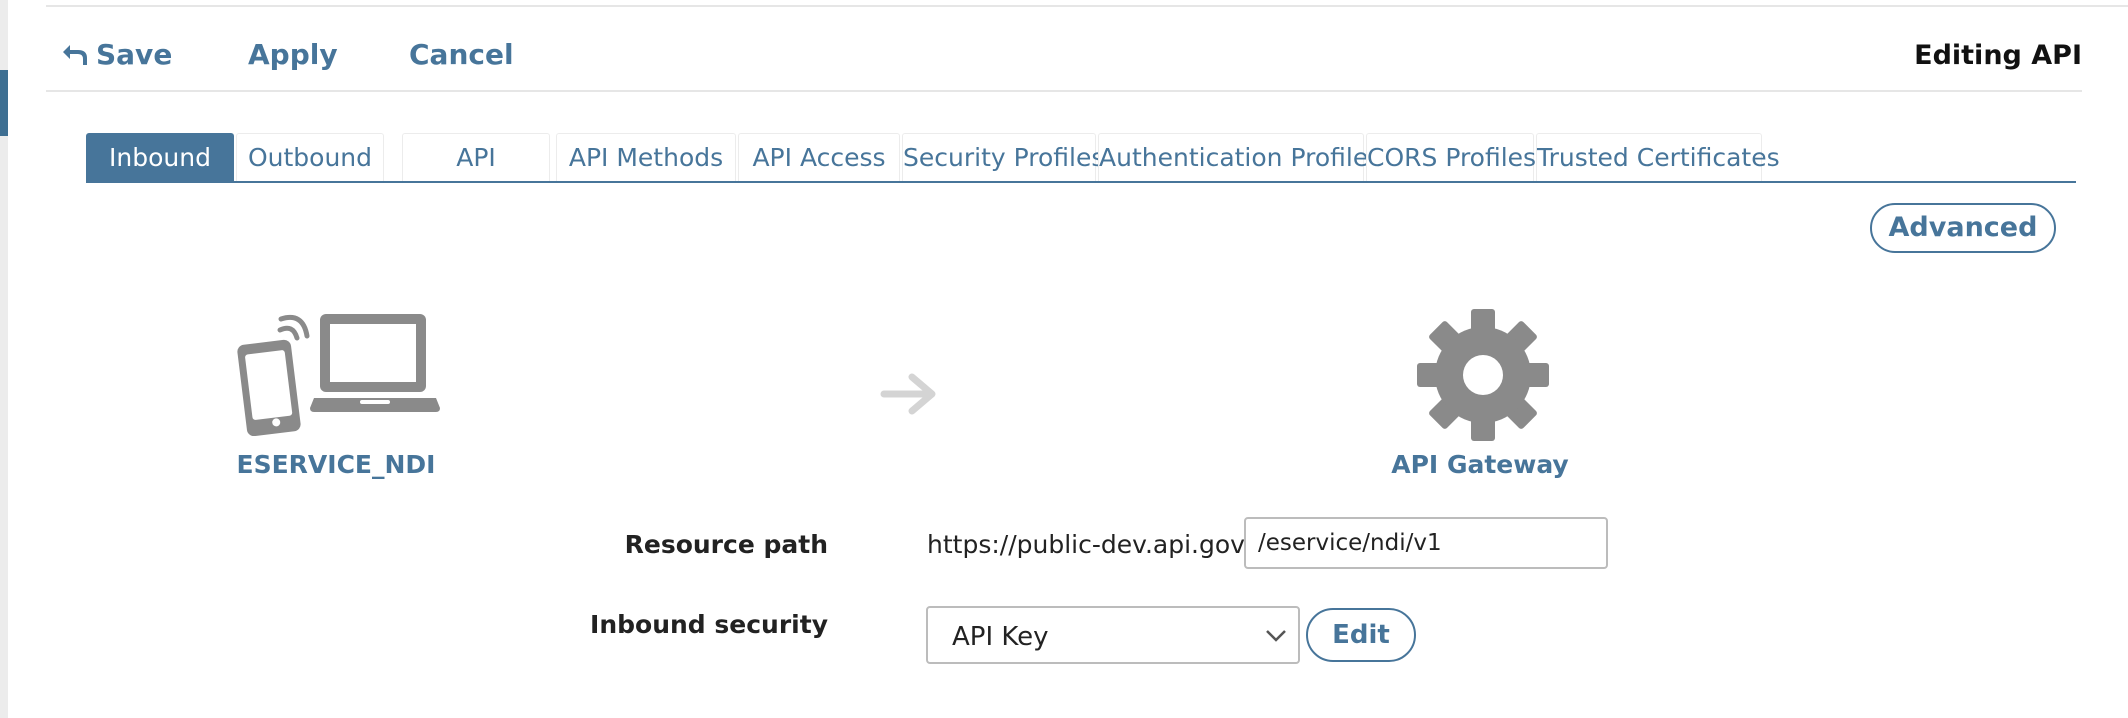  Describe the element at coordinates (1000, 637) in the screenshot. I see `inbound-security-value: API Key` at that location.